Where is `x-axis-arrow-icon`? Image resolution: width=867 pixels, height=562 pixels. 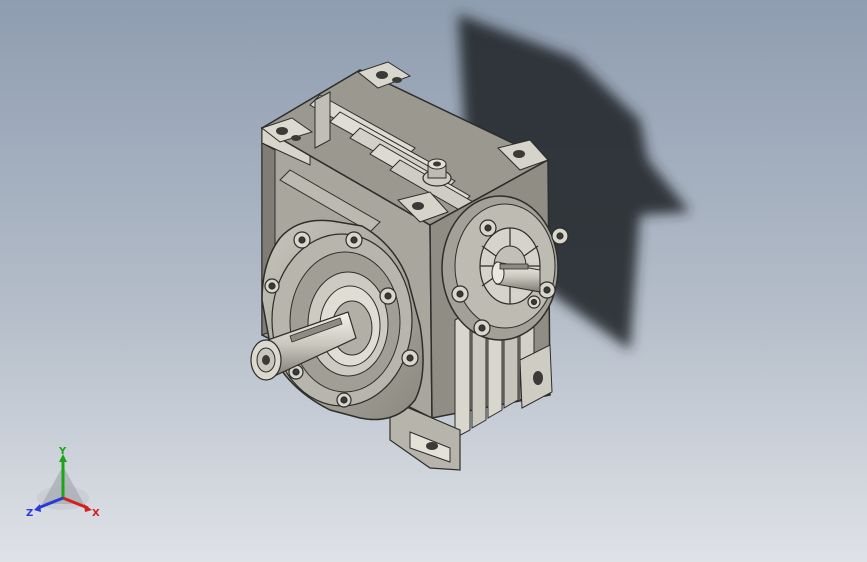
x-axis-arrow-icon is located at coordinates (88, 508).